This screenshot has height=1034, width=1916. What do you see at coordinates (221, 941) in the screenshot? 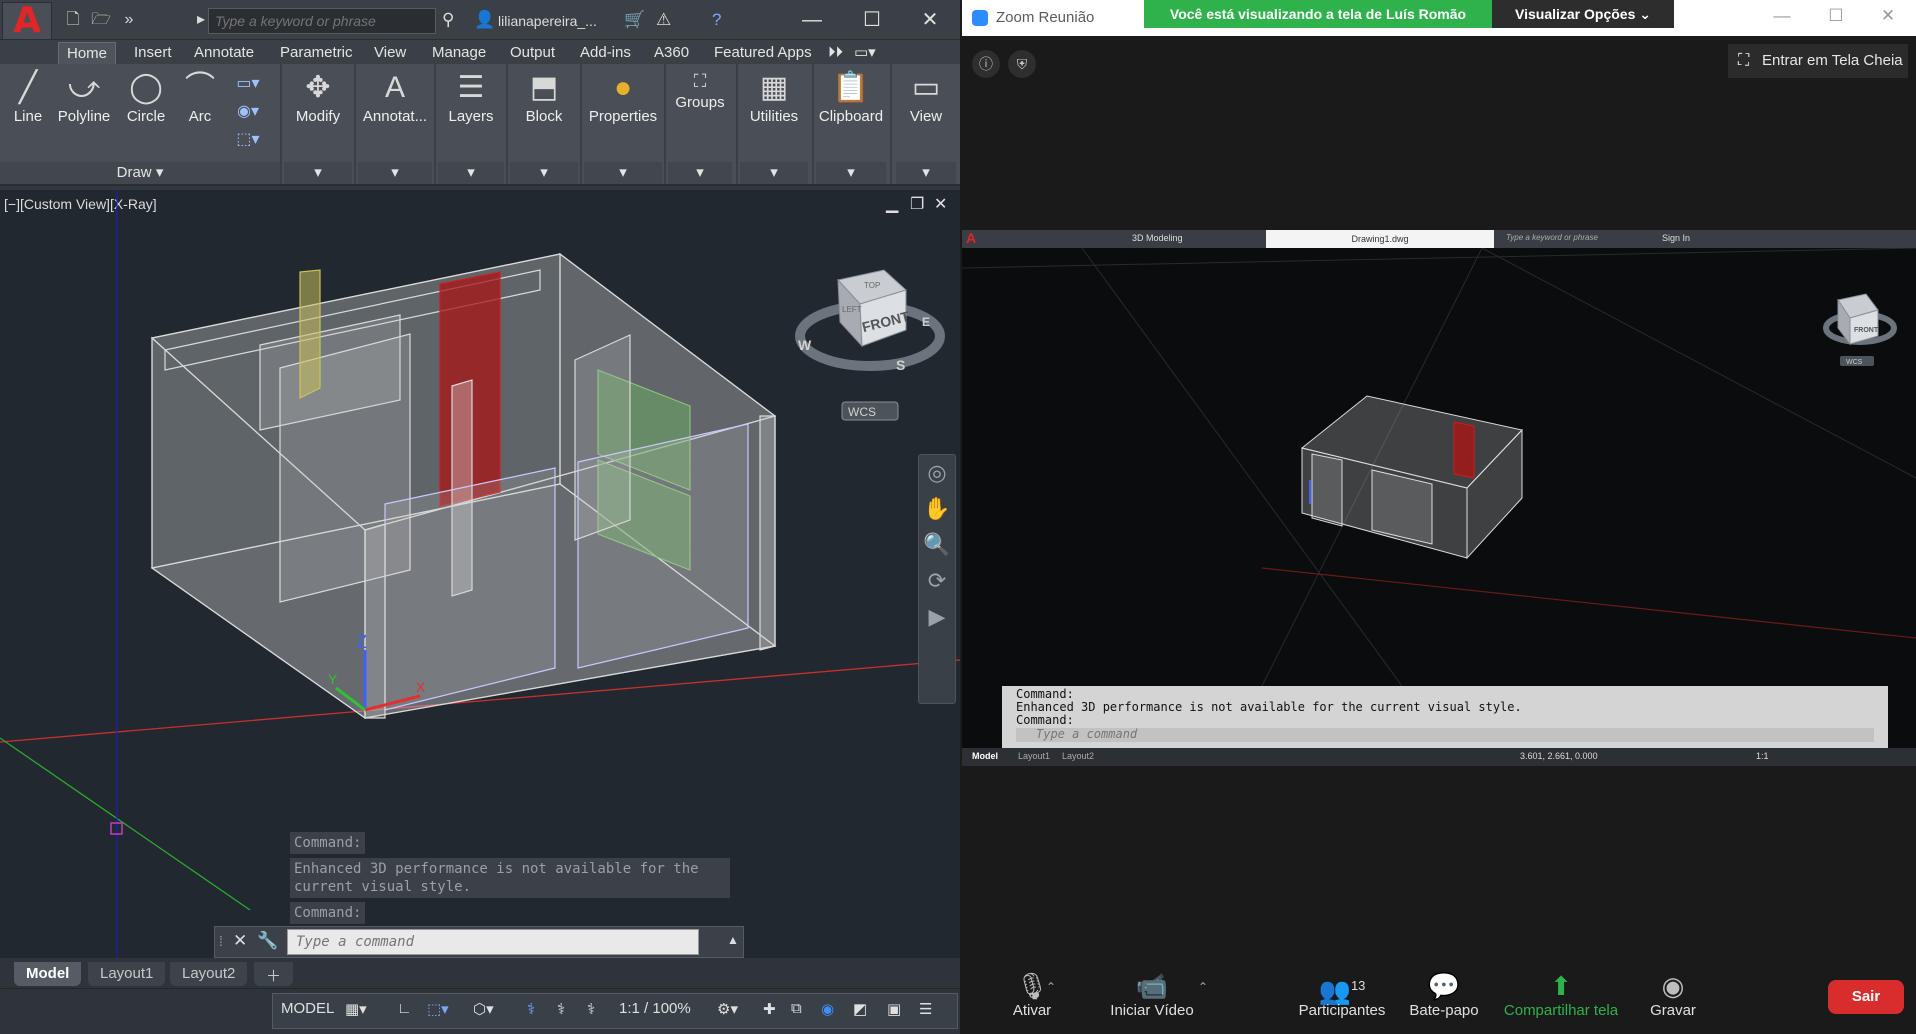
I see `grip-icon: ⁞` at bounding box center [221, 941].